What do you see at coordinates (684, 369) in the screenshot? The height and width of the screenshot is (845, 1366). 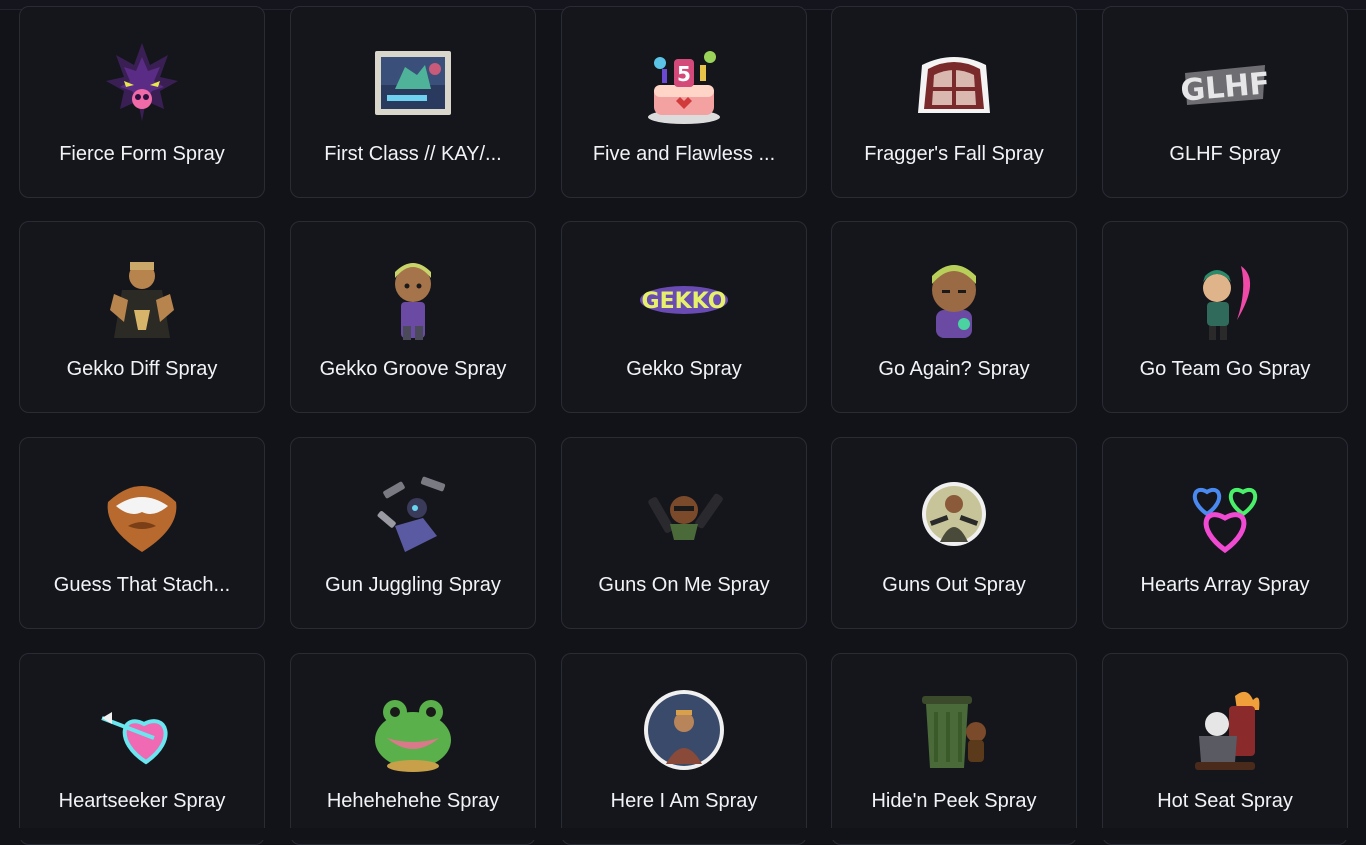 I see `spray-name: Gekko Spray` at bounding box center [684, 369].